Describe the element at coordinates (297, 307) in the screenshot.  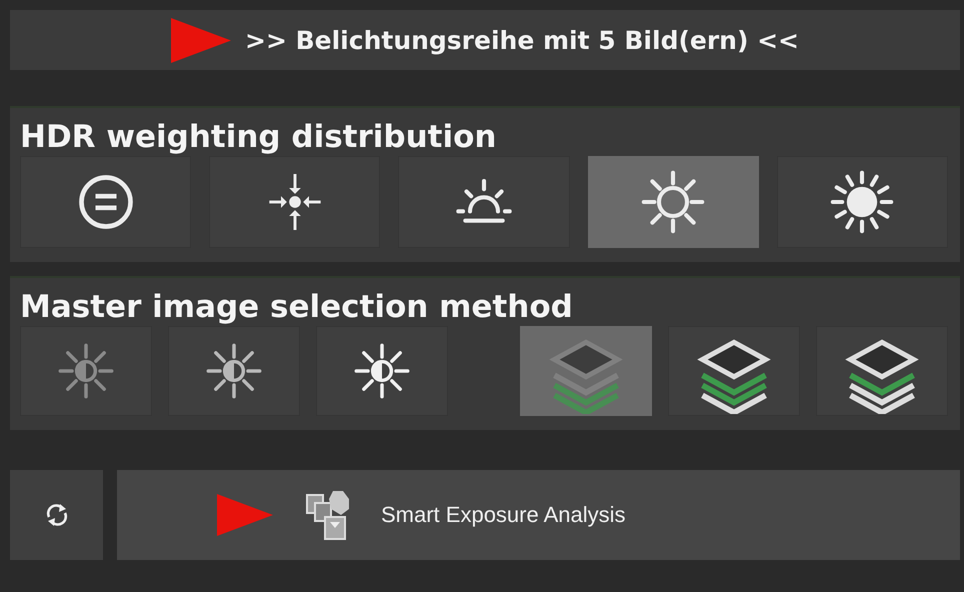
I see `section-title: Master image selection method` at that location.